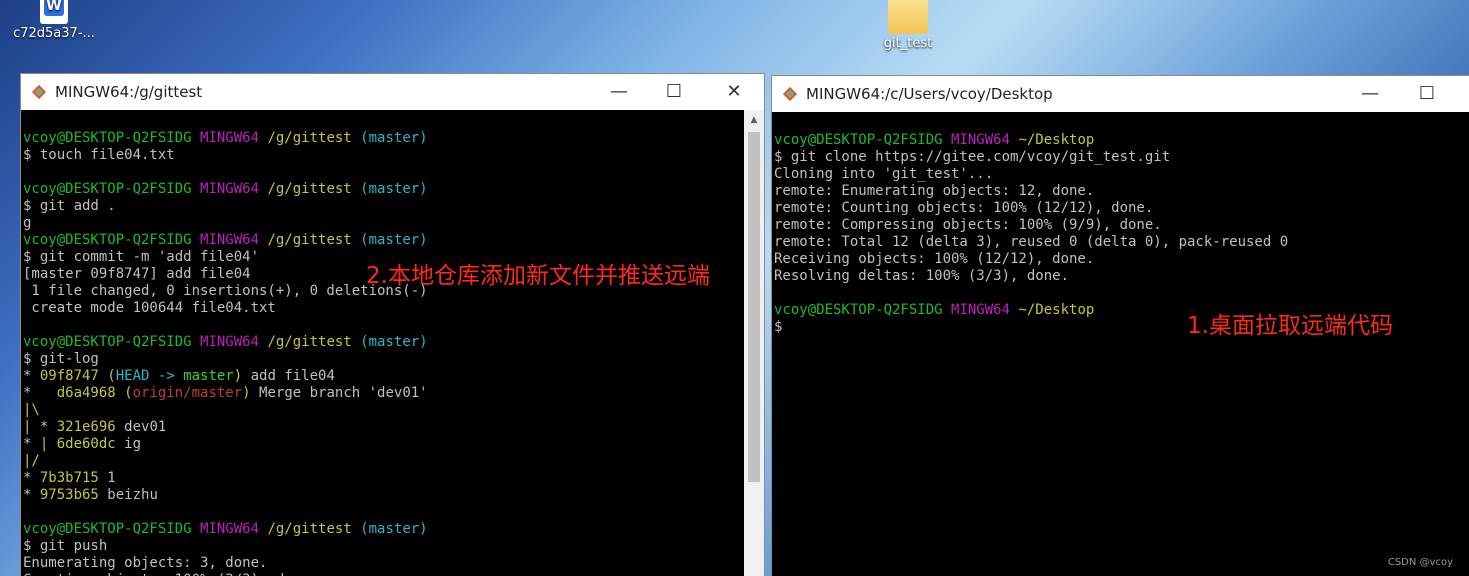  I want to click on folder-icon, so click(908, 17).